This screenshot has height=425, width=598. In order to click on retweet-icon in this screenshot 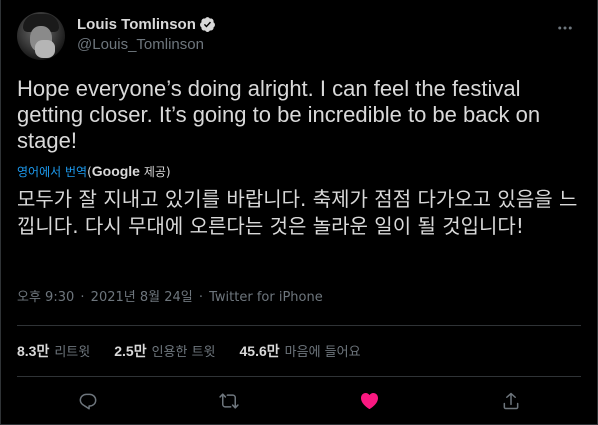, I will do `click(228, 401)`.